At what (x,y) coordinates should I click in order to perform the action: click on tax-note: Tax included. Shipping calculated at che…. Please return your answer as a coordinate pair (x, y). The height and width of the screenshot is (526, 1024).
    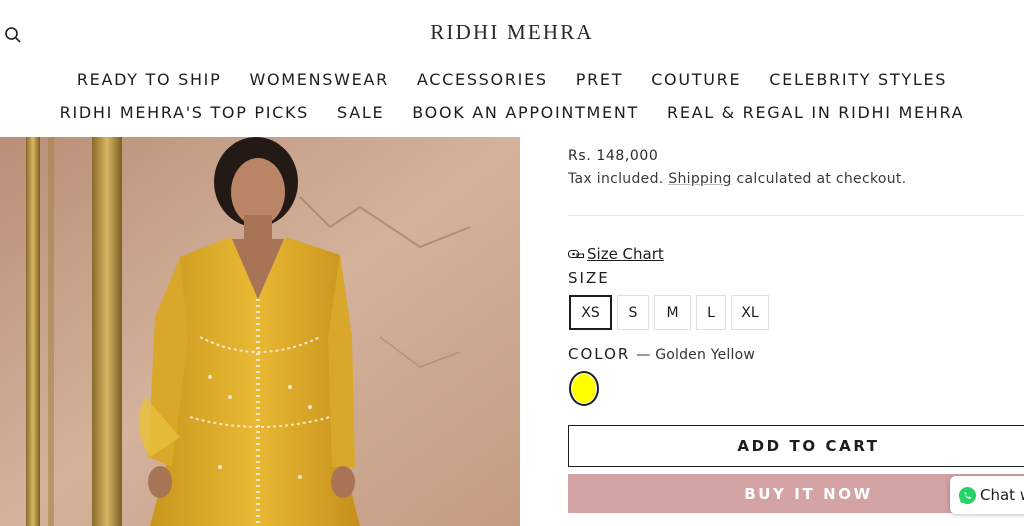
    Looking at the image, I should click on (737, 179).